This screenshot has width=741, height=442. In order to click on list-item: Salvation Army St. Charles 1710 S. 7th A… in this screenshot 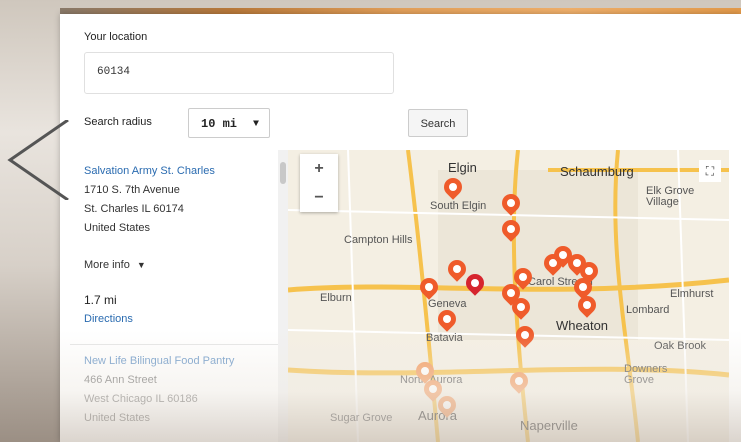, I will do `click(149, 245)`.